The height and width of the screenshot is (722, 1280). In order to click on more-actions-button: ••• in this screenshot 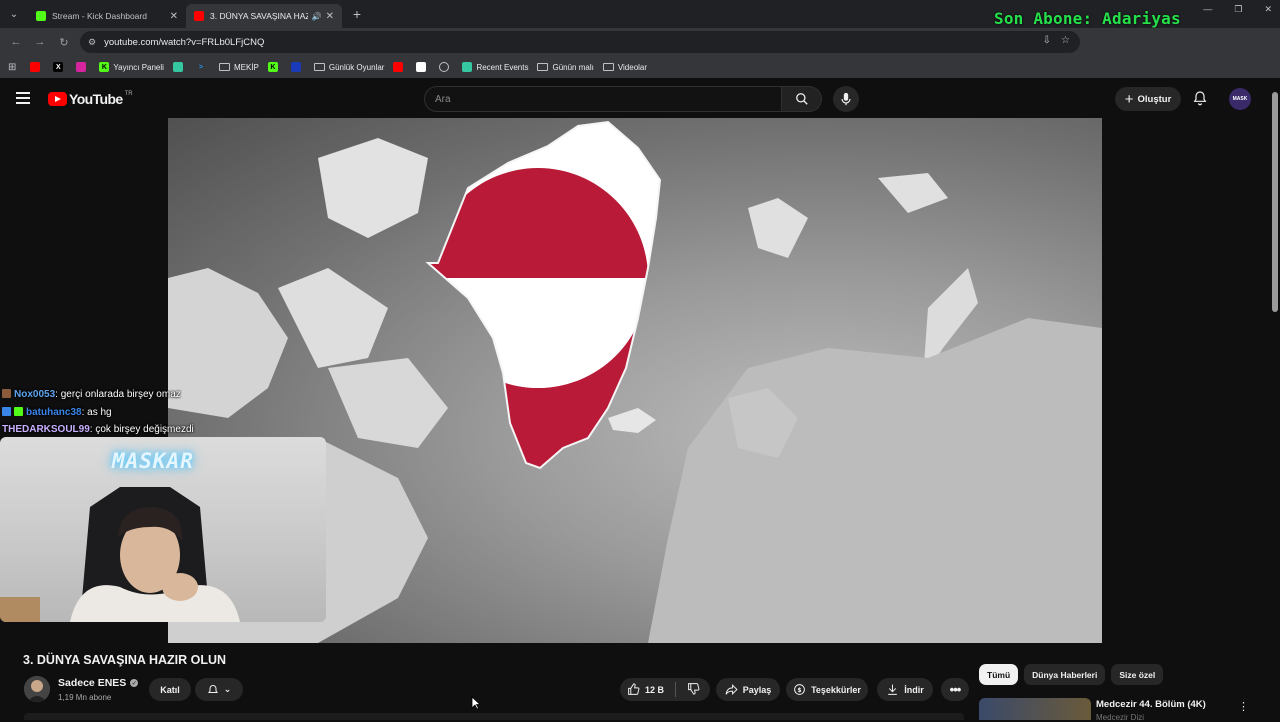, I will do `click(955, 689)`.